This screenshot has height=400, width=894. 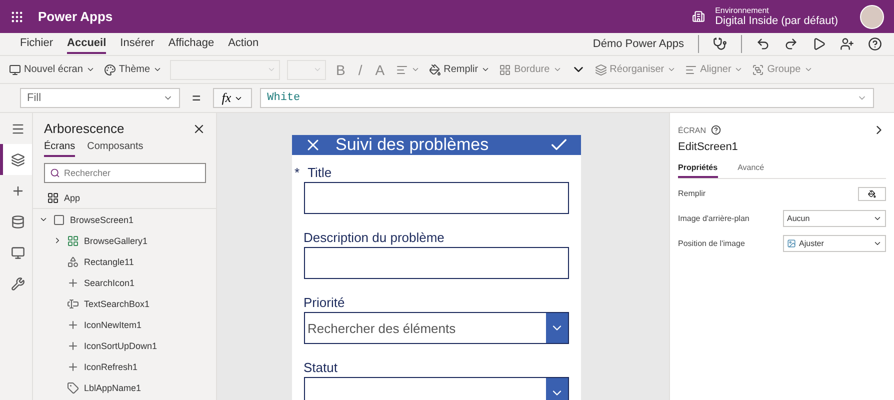 What do you see at coordinates (720, 44) in the screenshot?
I see `stethoscope-icon` at bounding box center [720, 44].